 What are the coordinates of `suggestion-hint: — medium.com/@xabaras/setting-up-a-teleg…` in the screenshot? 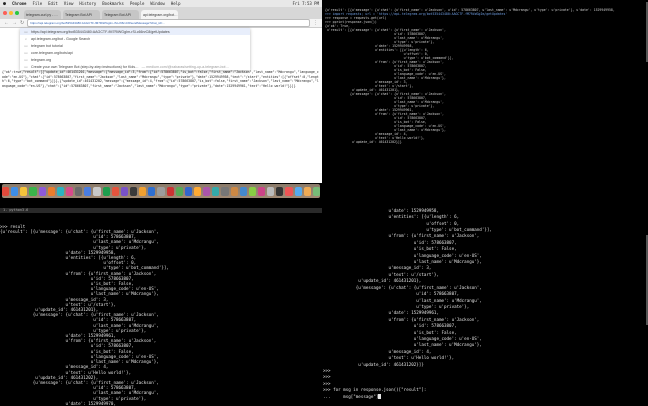 It's located at (185, 66).